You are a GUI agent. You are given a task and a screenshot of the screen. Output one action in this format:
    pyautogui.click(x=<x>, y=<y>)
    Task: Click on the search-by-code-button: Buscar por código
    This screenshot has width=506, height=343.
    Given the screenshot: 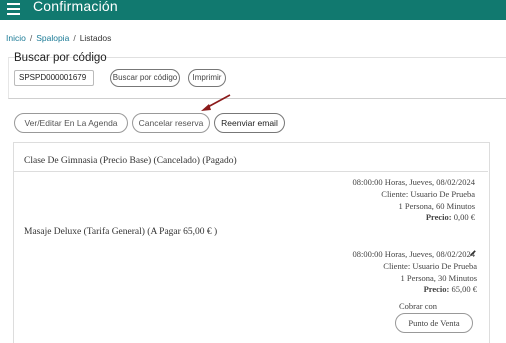 What is the action you would take?
    pyautogui.click(x=145, y=78)
    